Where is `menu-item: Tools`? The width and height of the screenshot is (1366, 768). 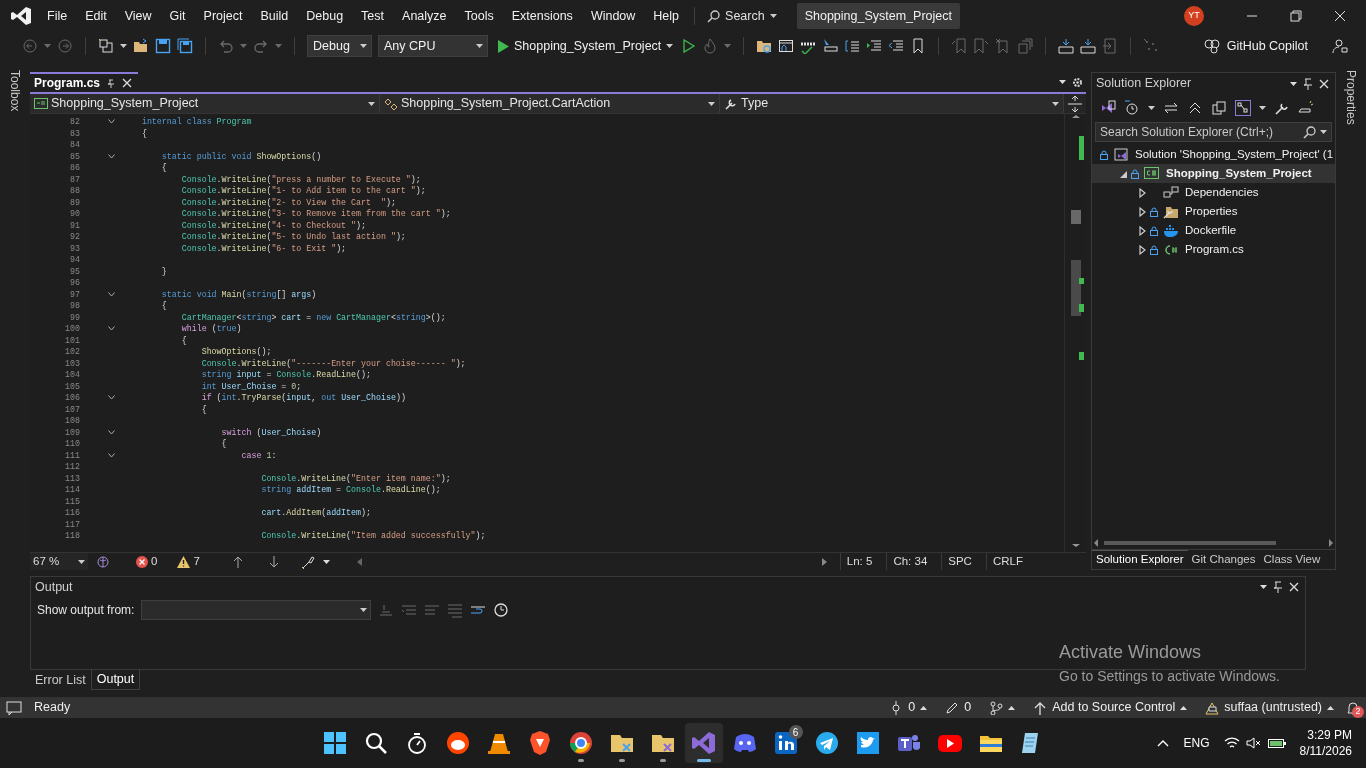
menu-item: Tools is located at coordinates (479, 16).